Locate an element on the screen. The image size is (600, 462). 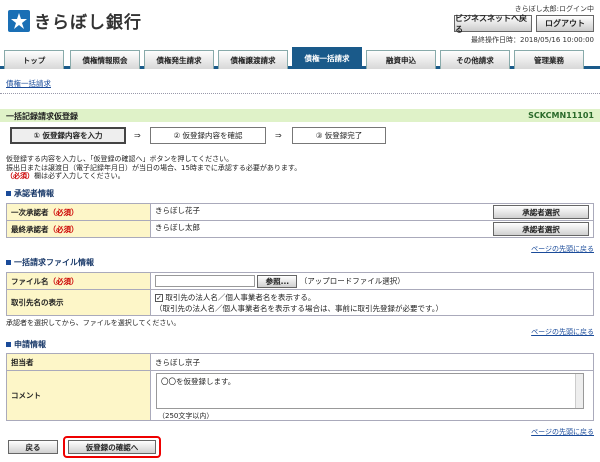
textarea-scrollbar is located at coordinates (579, 391).